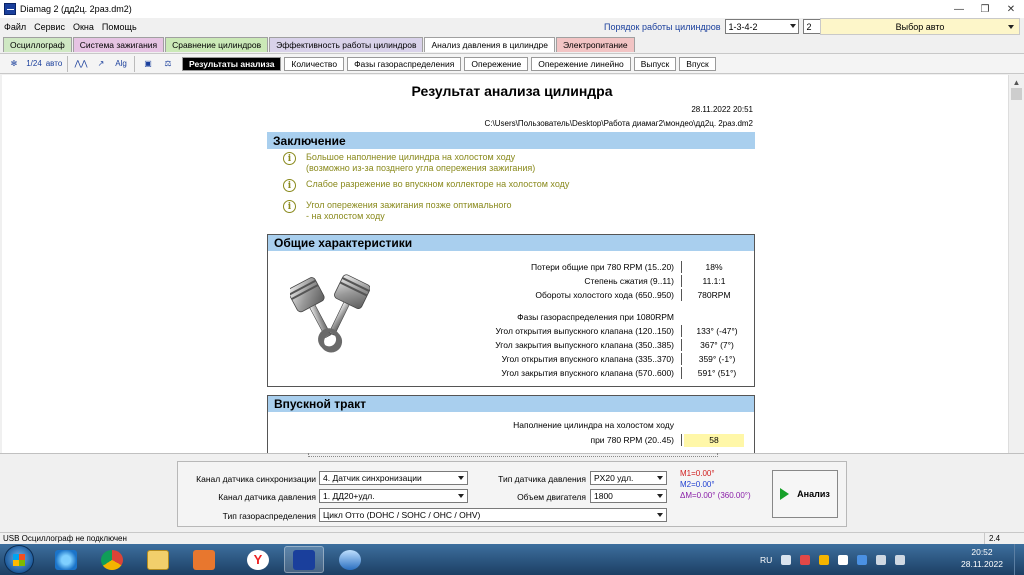  What do you see at coordinates (985, 9) in the screenshot?
I see `maximize-button: ❐` at bounding box center [985, 9].